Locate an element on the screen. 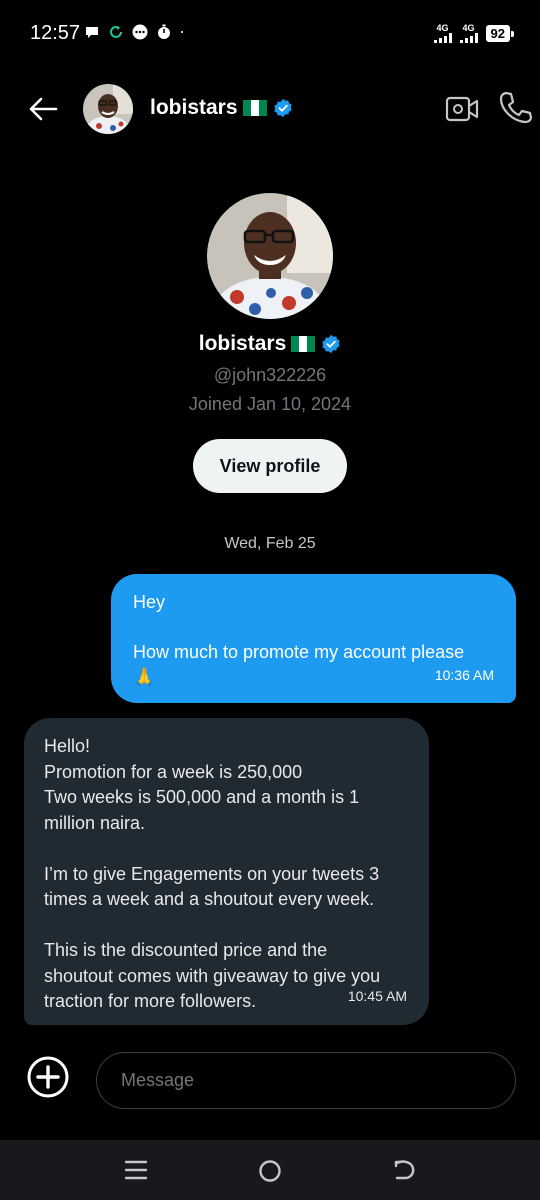 This screenshot has height=1200, width=540. phone-call-icon is located at coordinates (515, 108).